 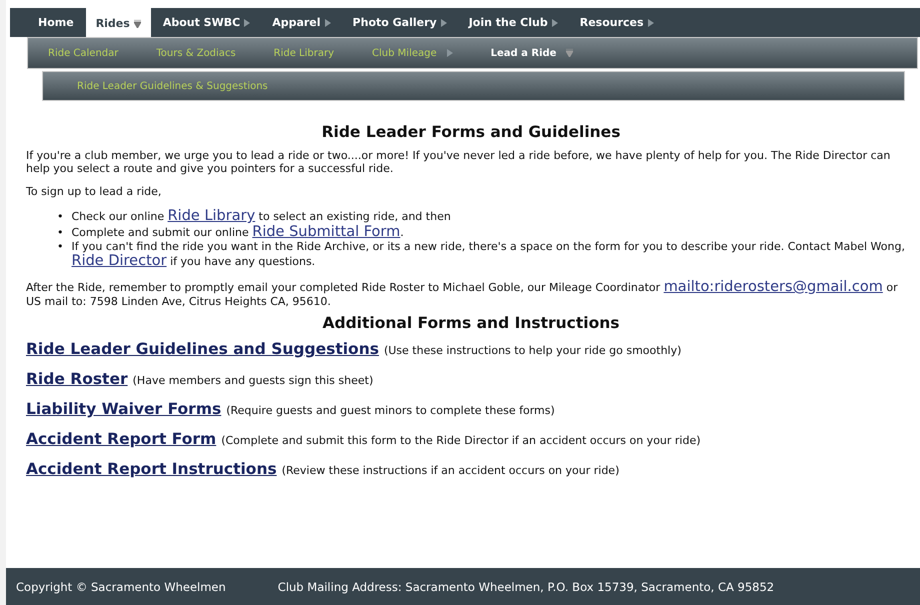 I want to click on link-description: (Review these instructions if an accident occurs on your ride), so click(x=451, y=470).